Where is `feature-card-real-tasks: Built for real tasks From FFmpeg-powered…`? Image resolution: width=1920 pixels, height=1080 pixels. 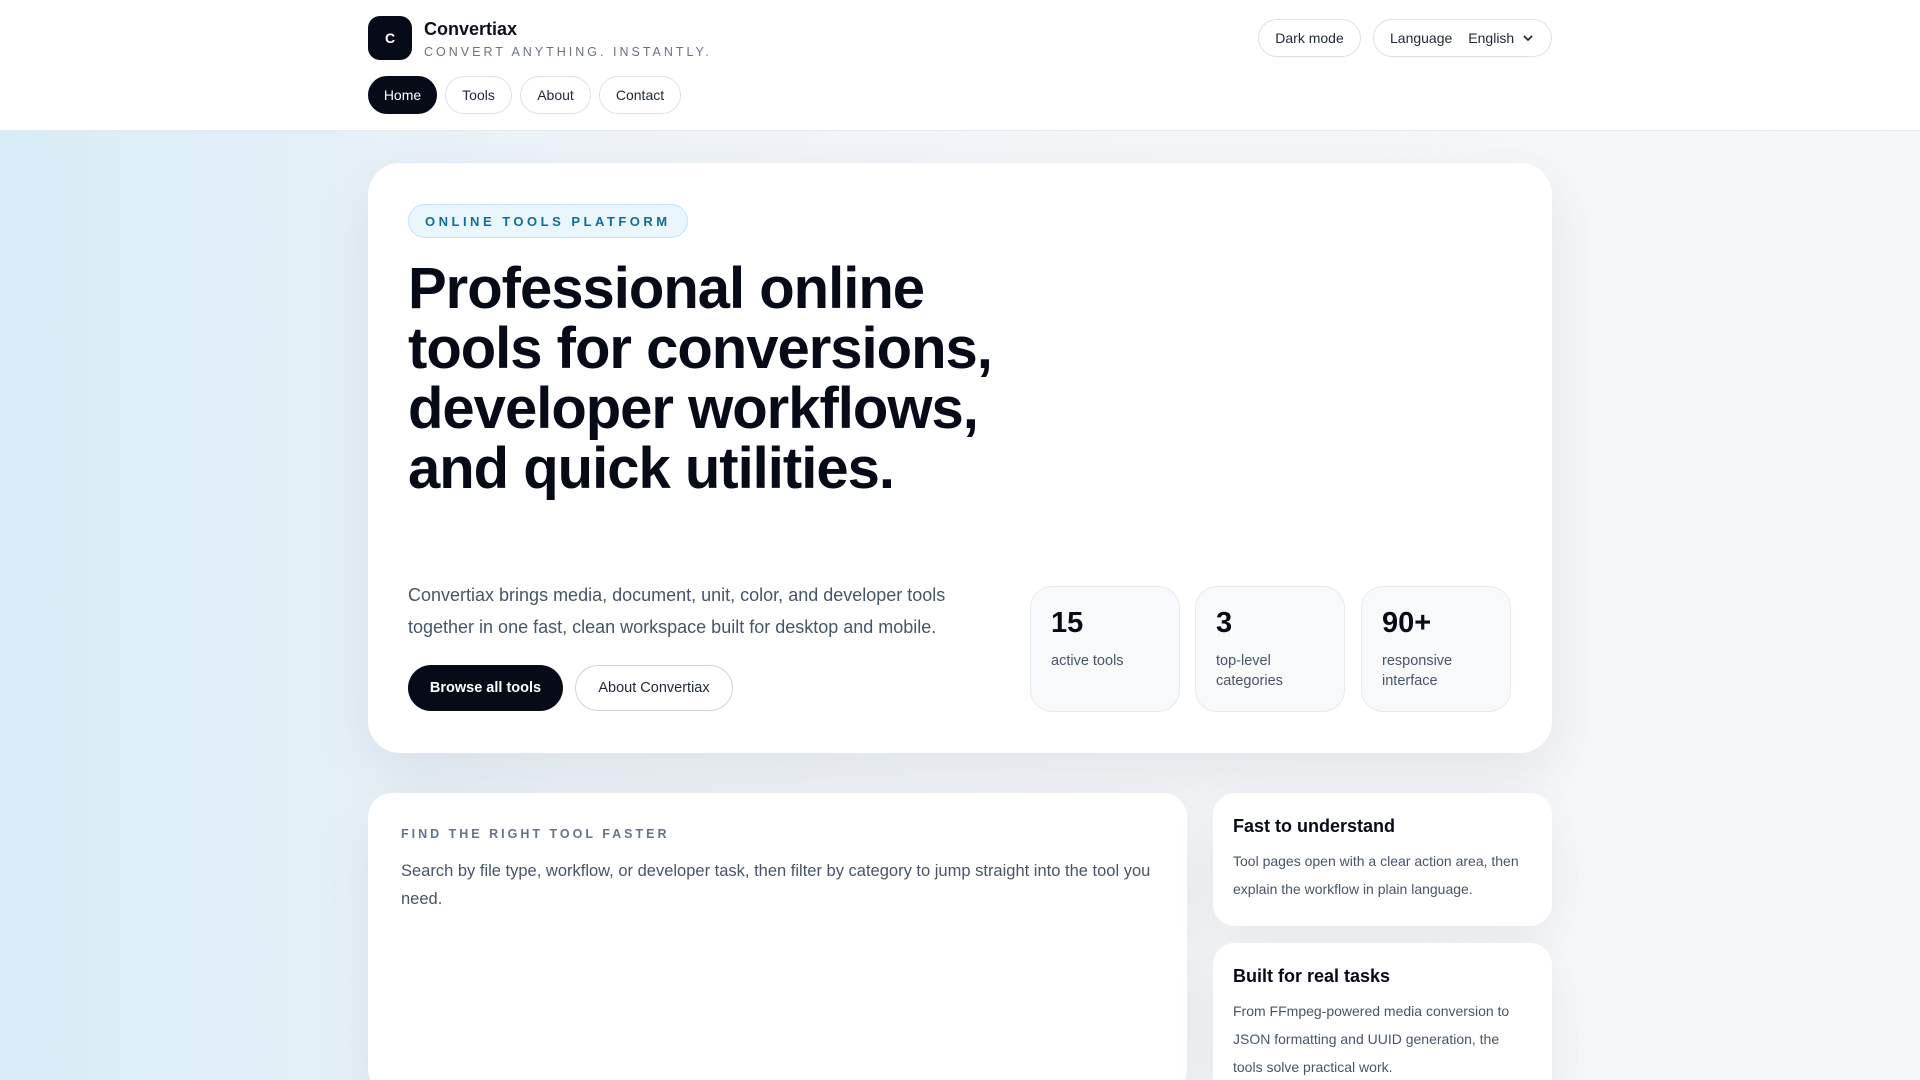 feature-card-real-tasks: Built for real tasks From FFmpeg-powered… is located at coordinates (1382, 1011).